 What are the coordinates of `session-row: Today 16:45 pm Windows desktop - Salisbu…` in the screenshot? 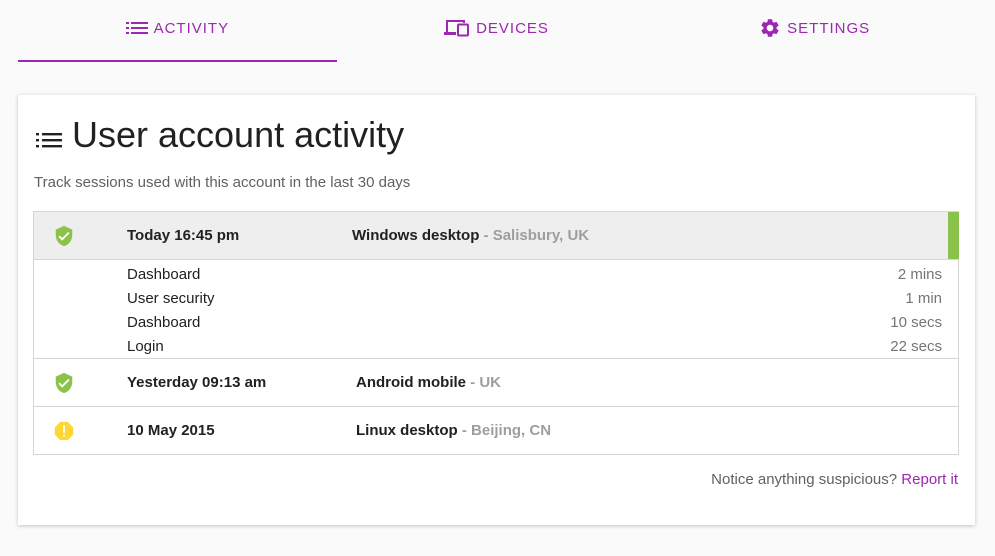 It's located at (496, 236).